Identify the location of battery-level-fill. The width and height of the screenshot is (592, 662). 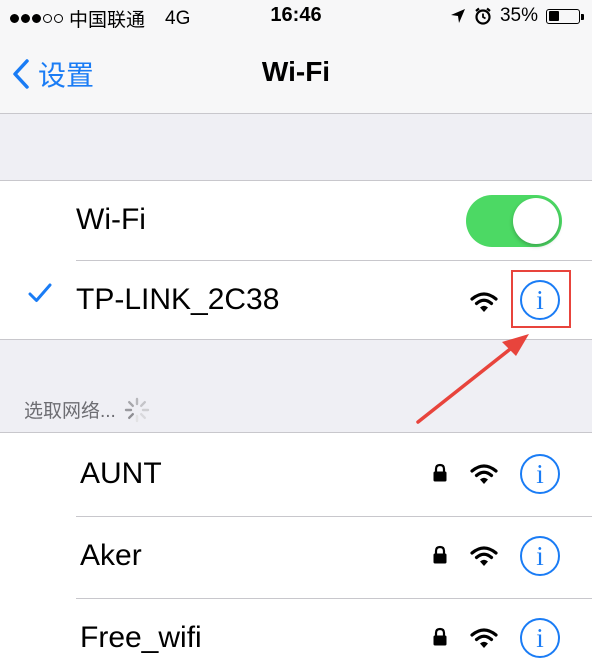
(553, 16).